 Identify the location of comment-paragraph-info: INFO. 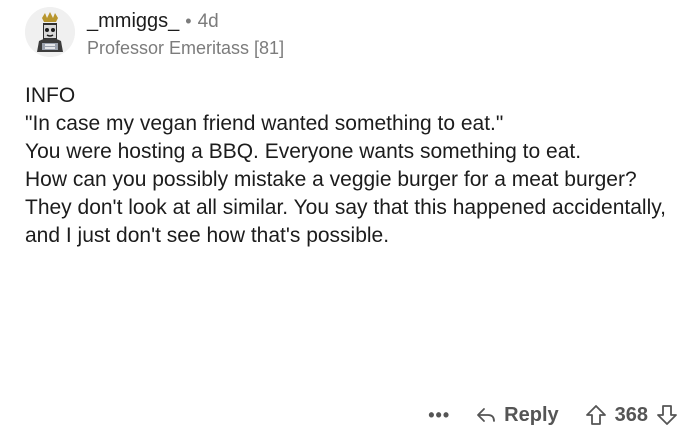
(50, 95).